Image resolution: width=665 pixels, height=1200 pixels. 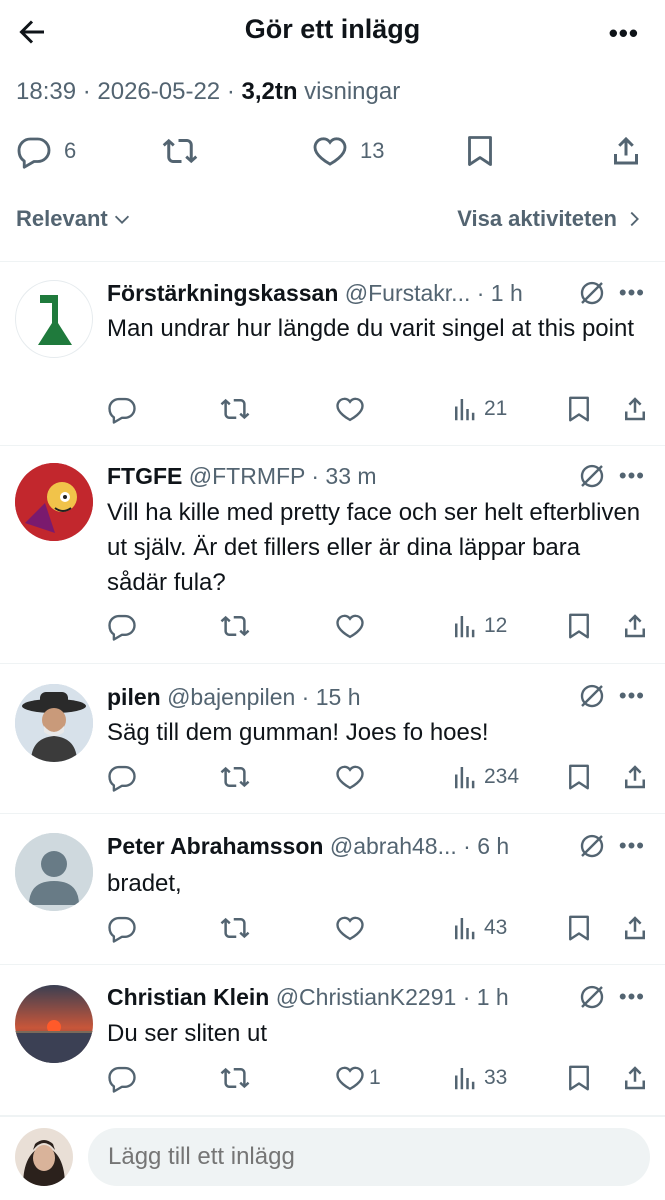 What do you see at coordinates (478, 928) in the screenshot?
I see `views-button: 43` at bounding box center [478, 928].